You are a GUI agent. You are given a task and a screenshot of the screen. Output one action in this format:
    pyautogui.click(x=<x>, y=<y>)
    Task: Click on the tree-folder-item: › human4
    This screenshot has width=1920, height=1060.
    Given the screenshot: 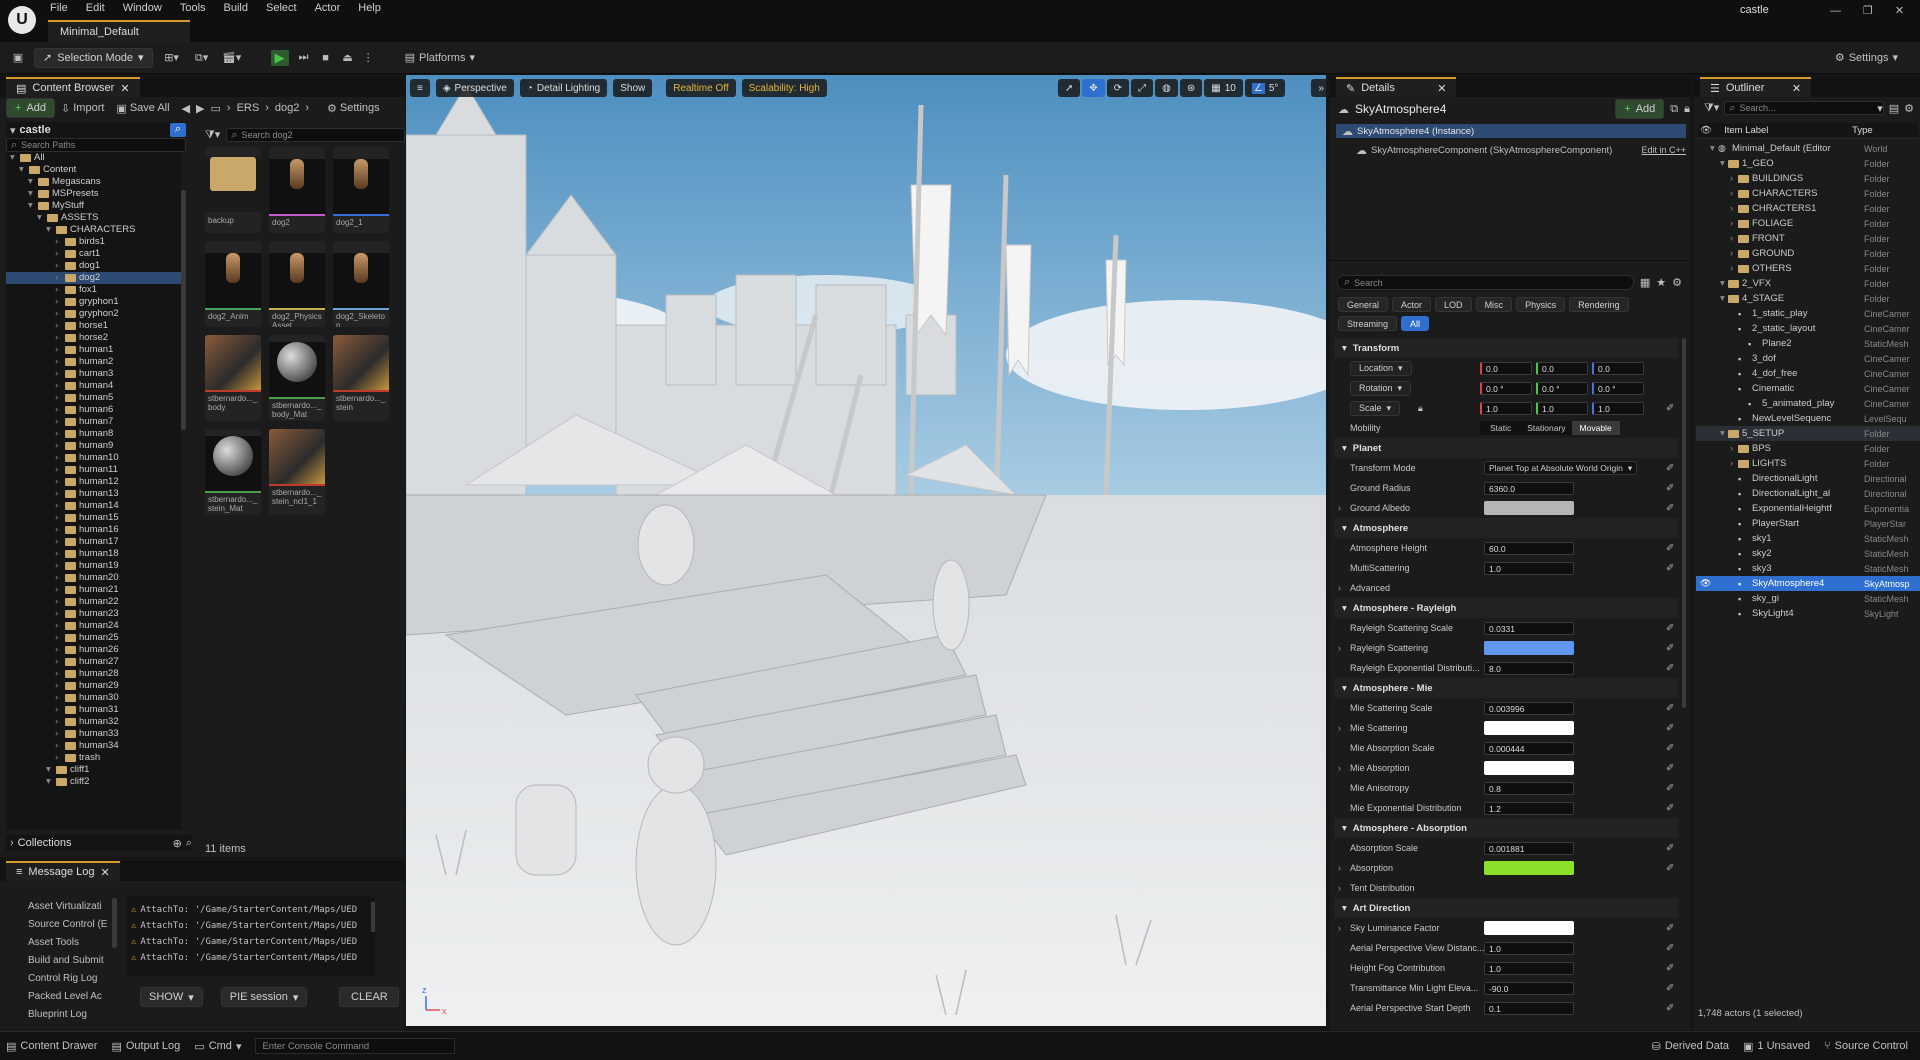 What is the action you would take?
    pyautogui.click(x=93, y=386)
    